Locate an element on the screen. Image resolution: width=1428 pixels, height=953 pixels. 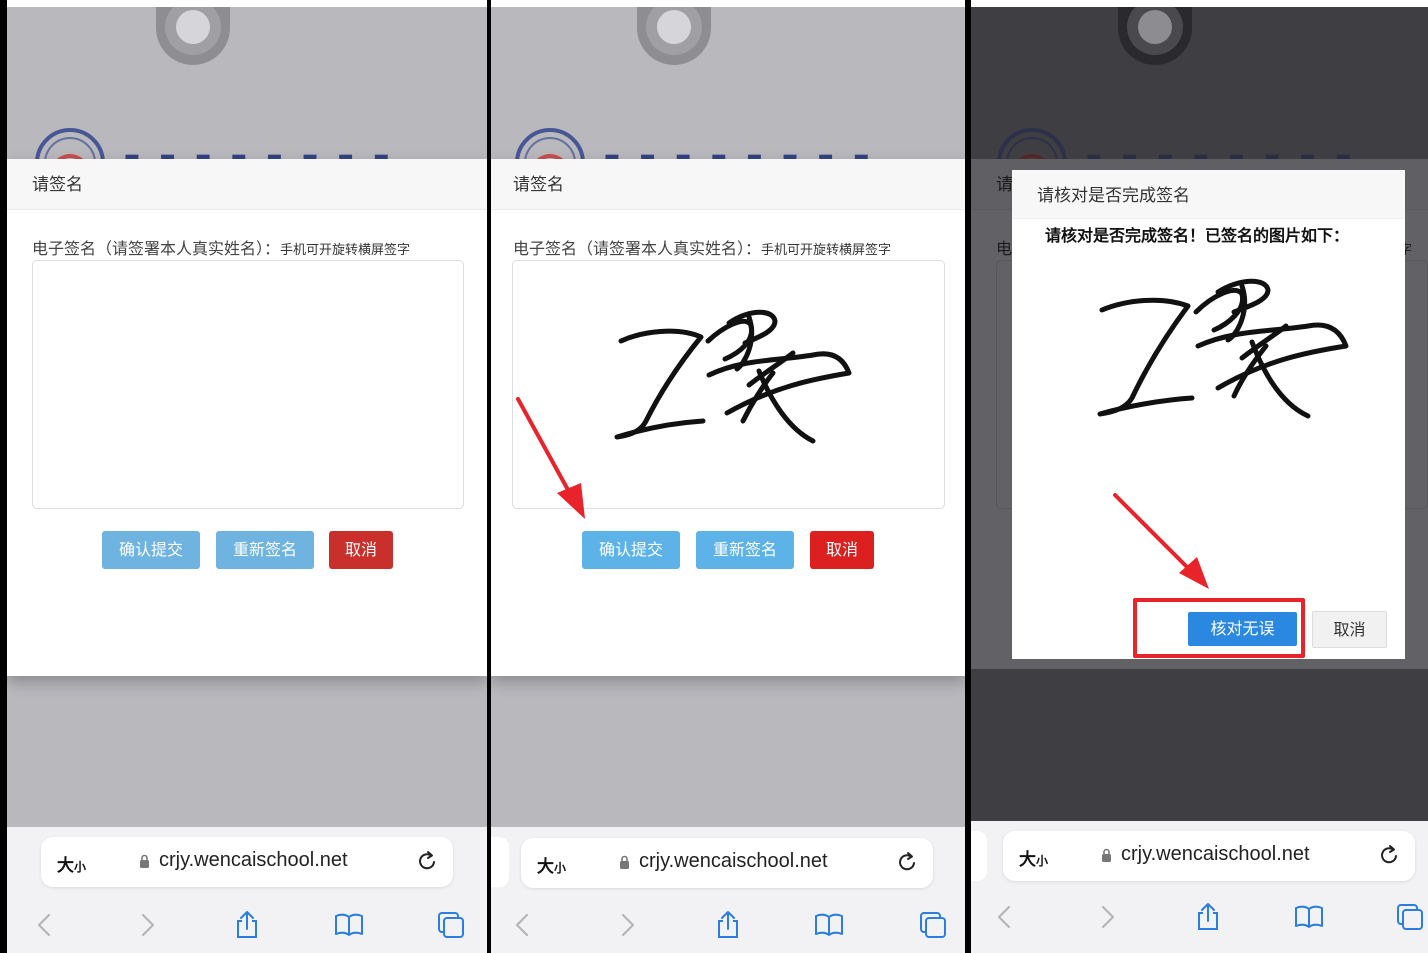
field-label-text: 电子签名（请签署本人真实姓名）： is located at coordinates (156, 248).